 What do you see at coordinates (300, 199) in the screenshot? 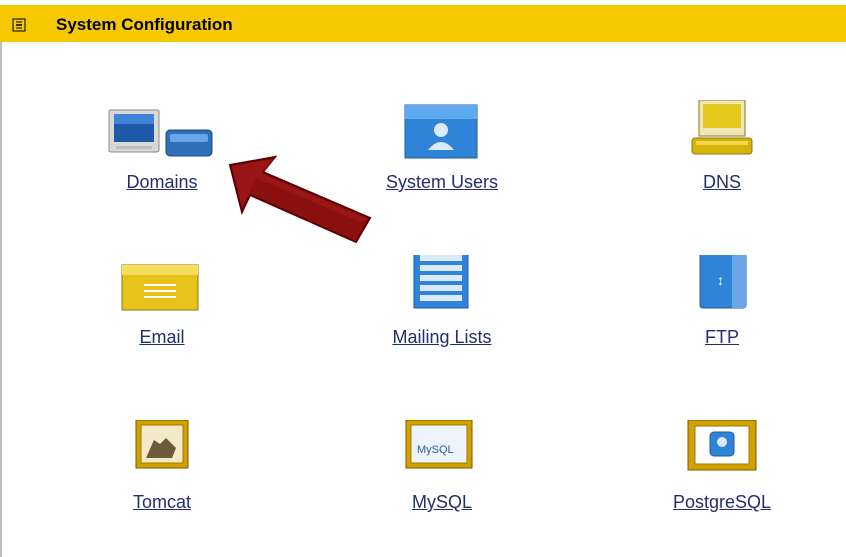
I see `pointer-arrow-icon` at bounding box center [300, 199].